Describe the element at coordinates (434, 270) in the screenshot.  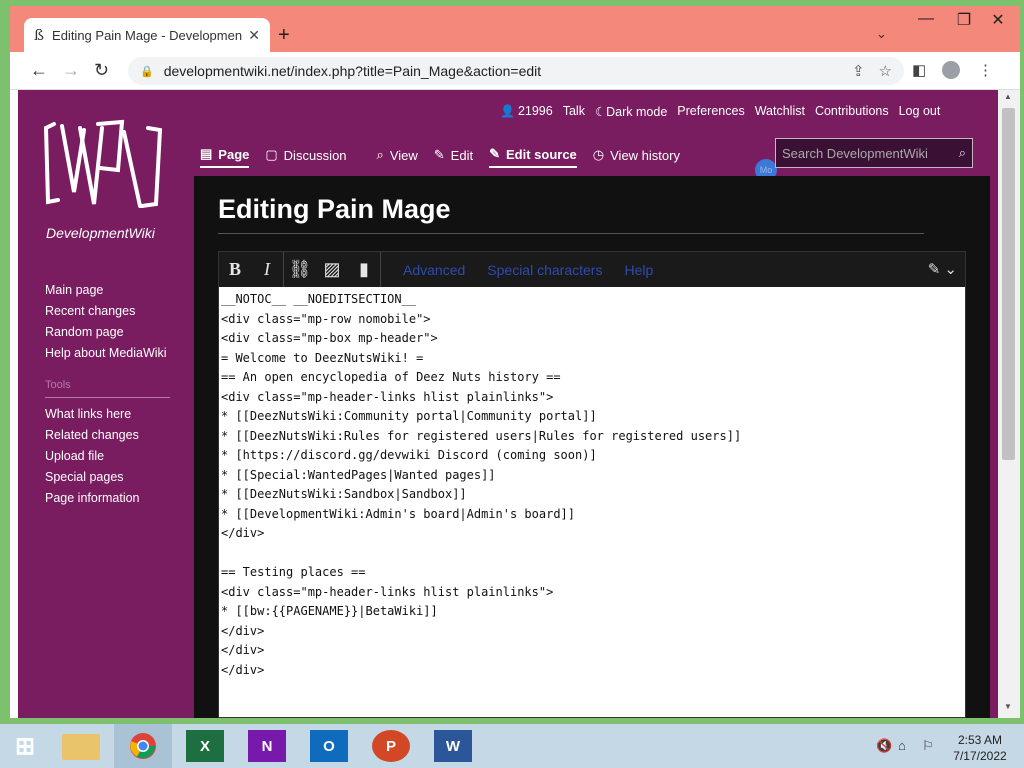
I see `advanced-toolbar-link: Advanced` at that location.